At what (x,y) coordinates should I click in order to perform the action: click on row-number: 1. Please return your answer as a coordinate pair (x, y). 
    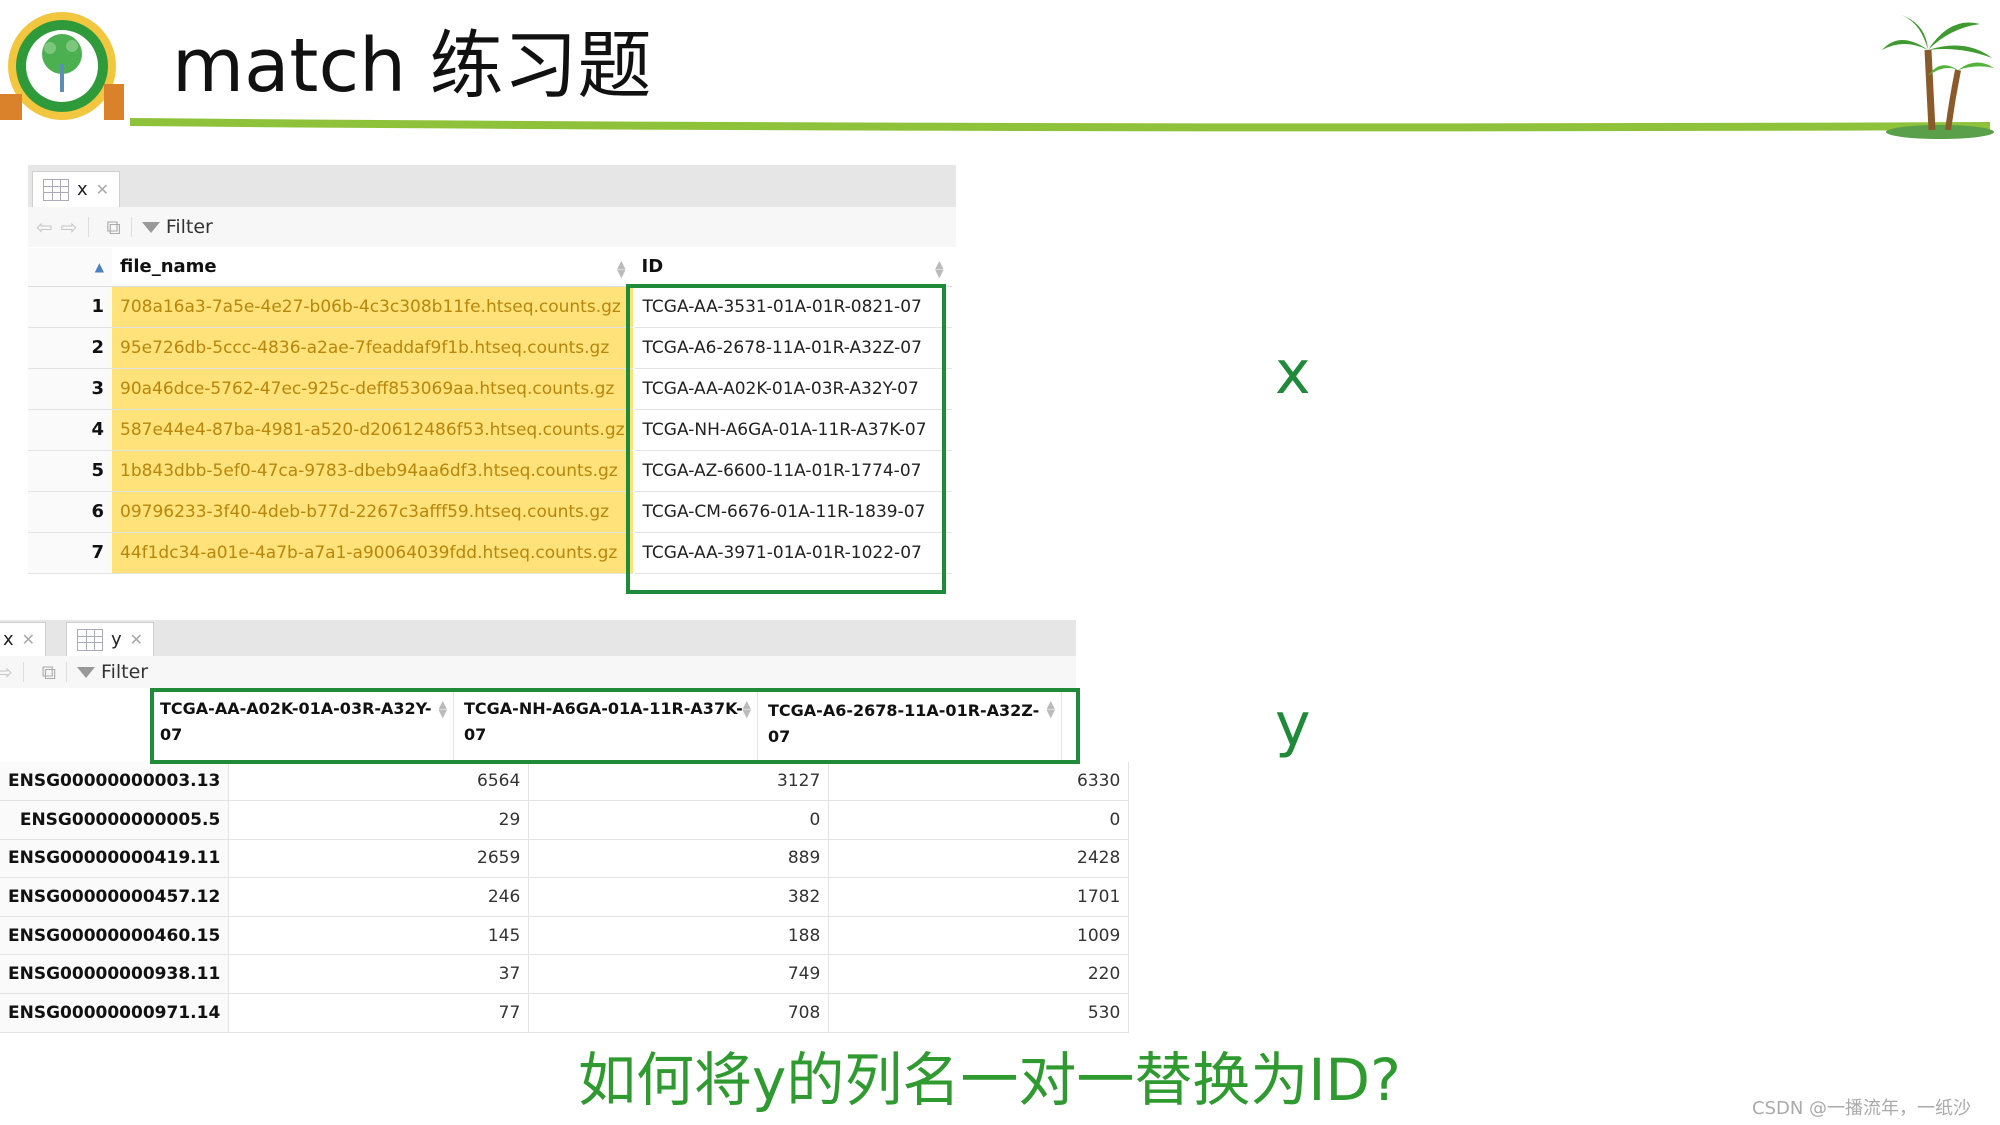
    Looking at the image, I should click on (70, 307).